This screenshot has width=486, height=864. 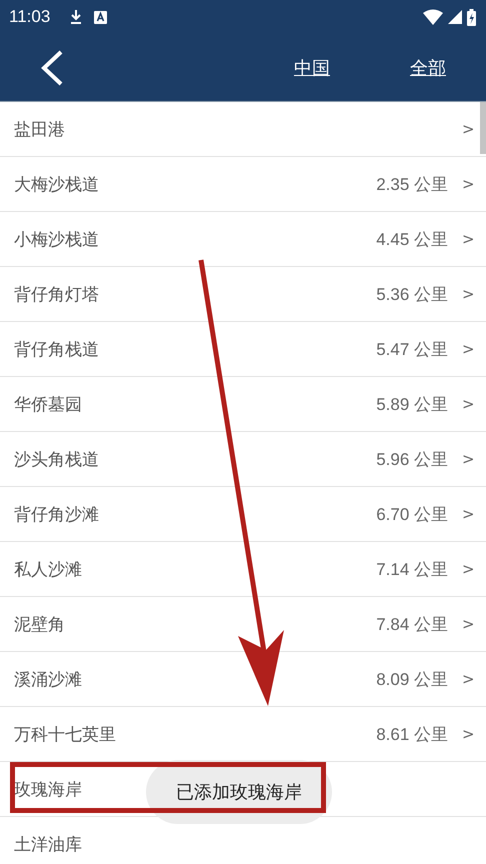 What do you see at coordinates (412, 239) in the screenshot?
I see `distance-text: 4.45 公里` at bounding box center [412, 239].